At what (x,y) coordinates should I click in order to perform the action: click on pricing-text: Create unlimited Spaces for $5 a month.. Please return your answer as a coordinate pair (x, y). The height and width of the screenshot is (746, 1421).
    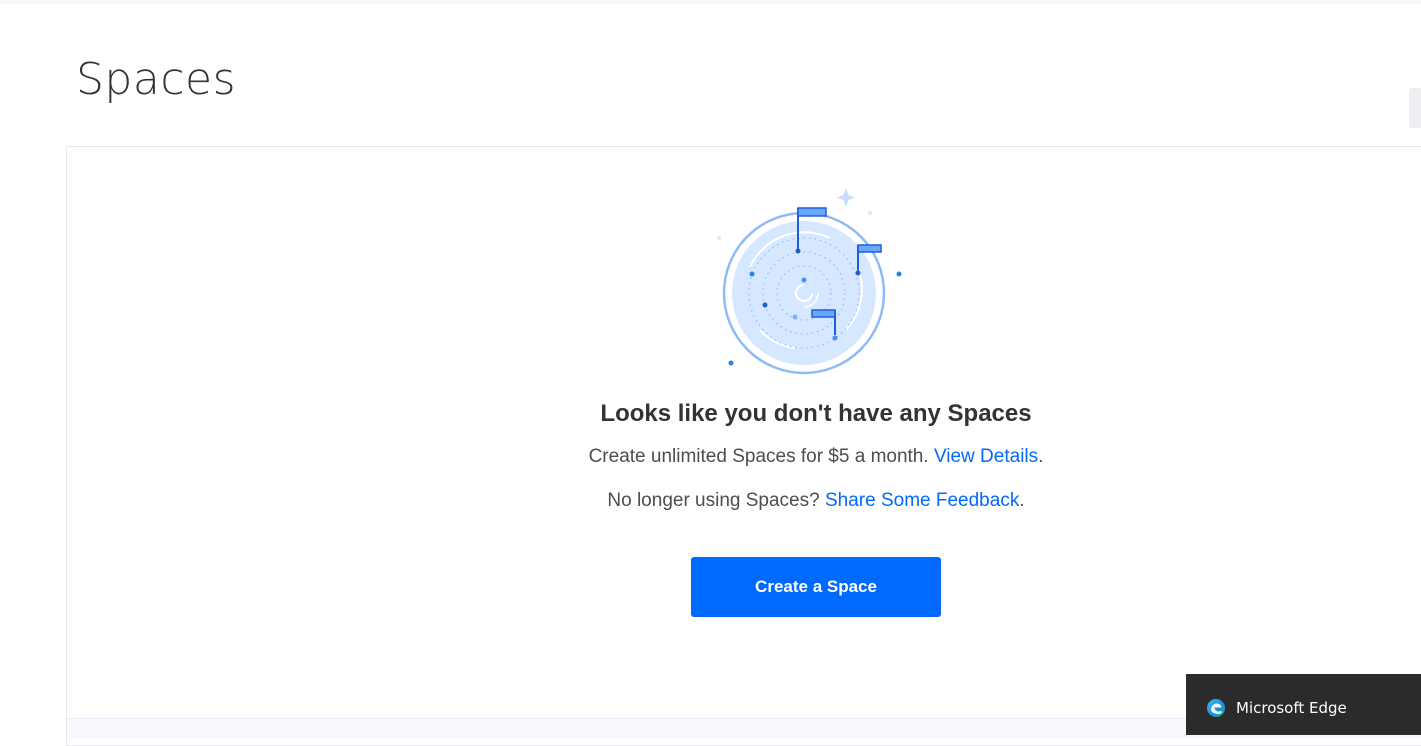
    Looking at the image, I should click on (758, 456).